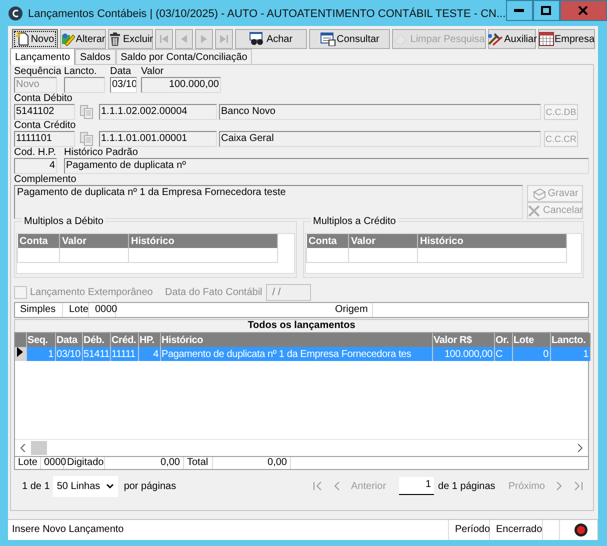 The image size is (607, 546). What do you see at coordinates (380, 139) in the screenshot?
I see `account-name-field: Caixa Geral` at bounding box center [380, 139].